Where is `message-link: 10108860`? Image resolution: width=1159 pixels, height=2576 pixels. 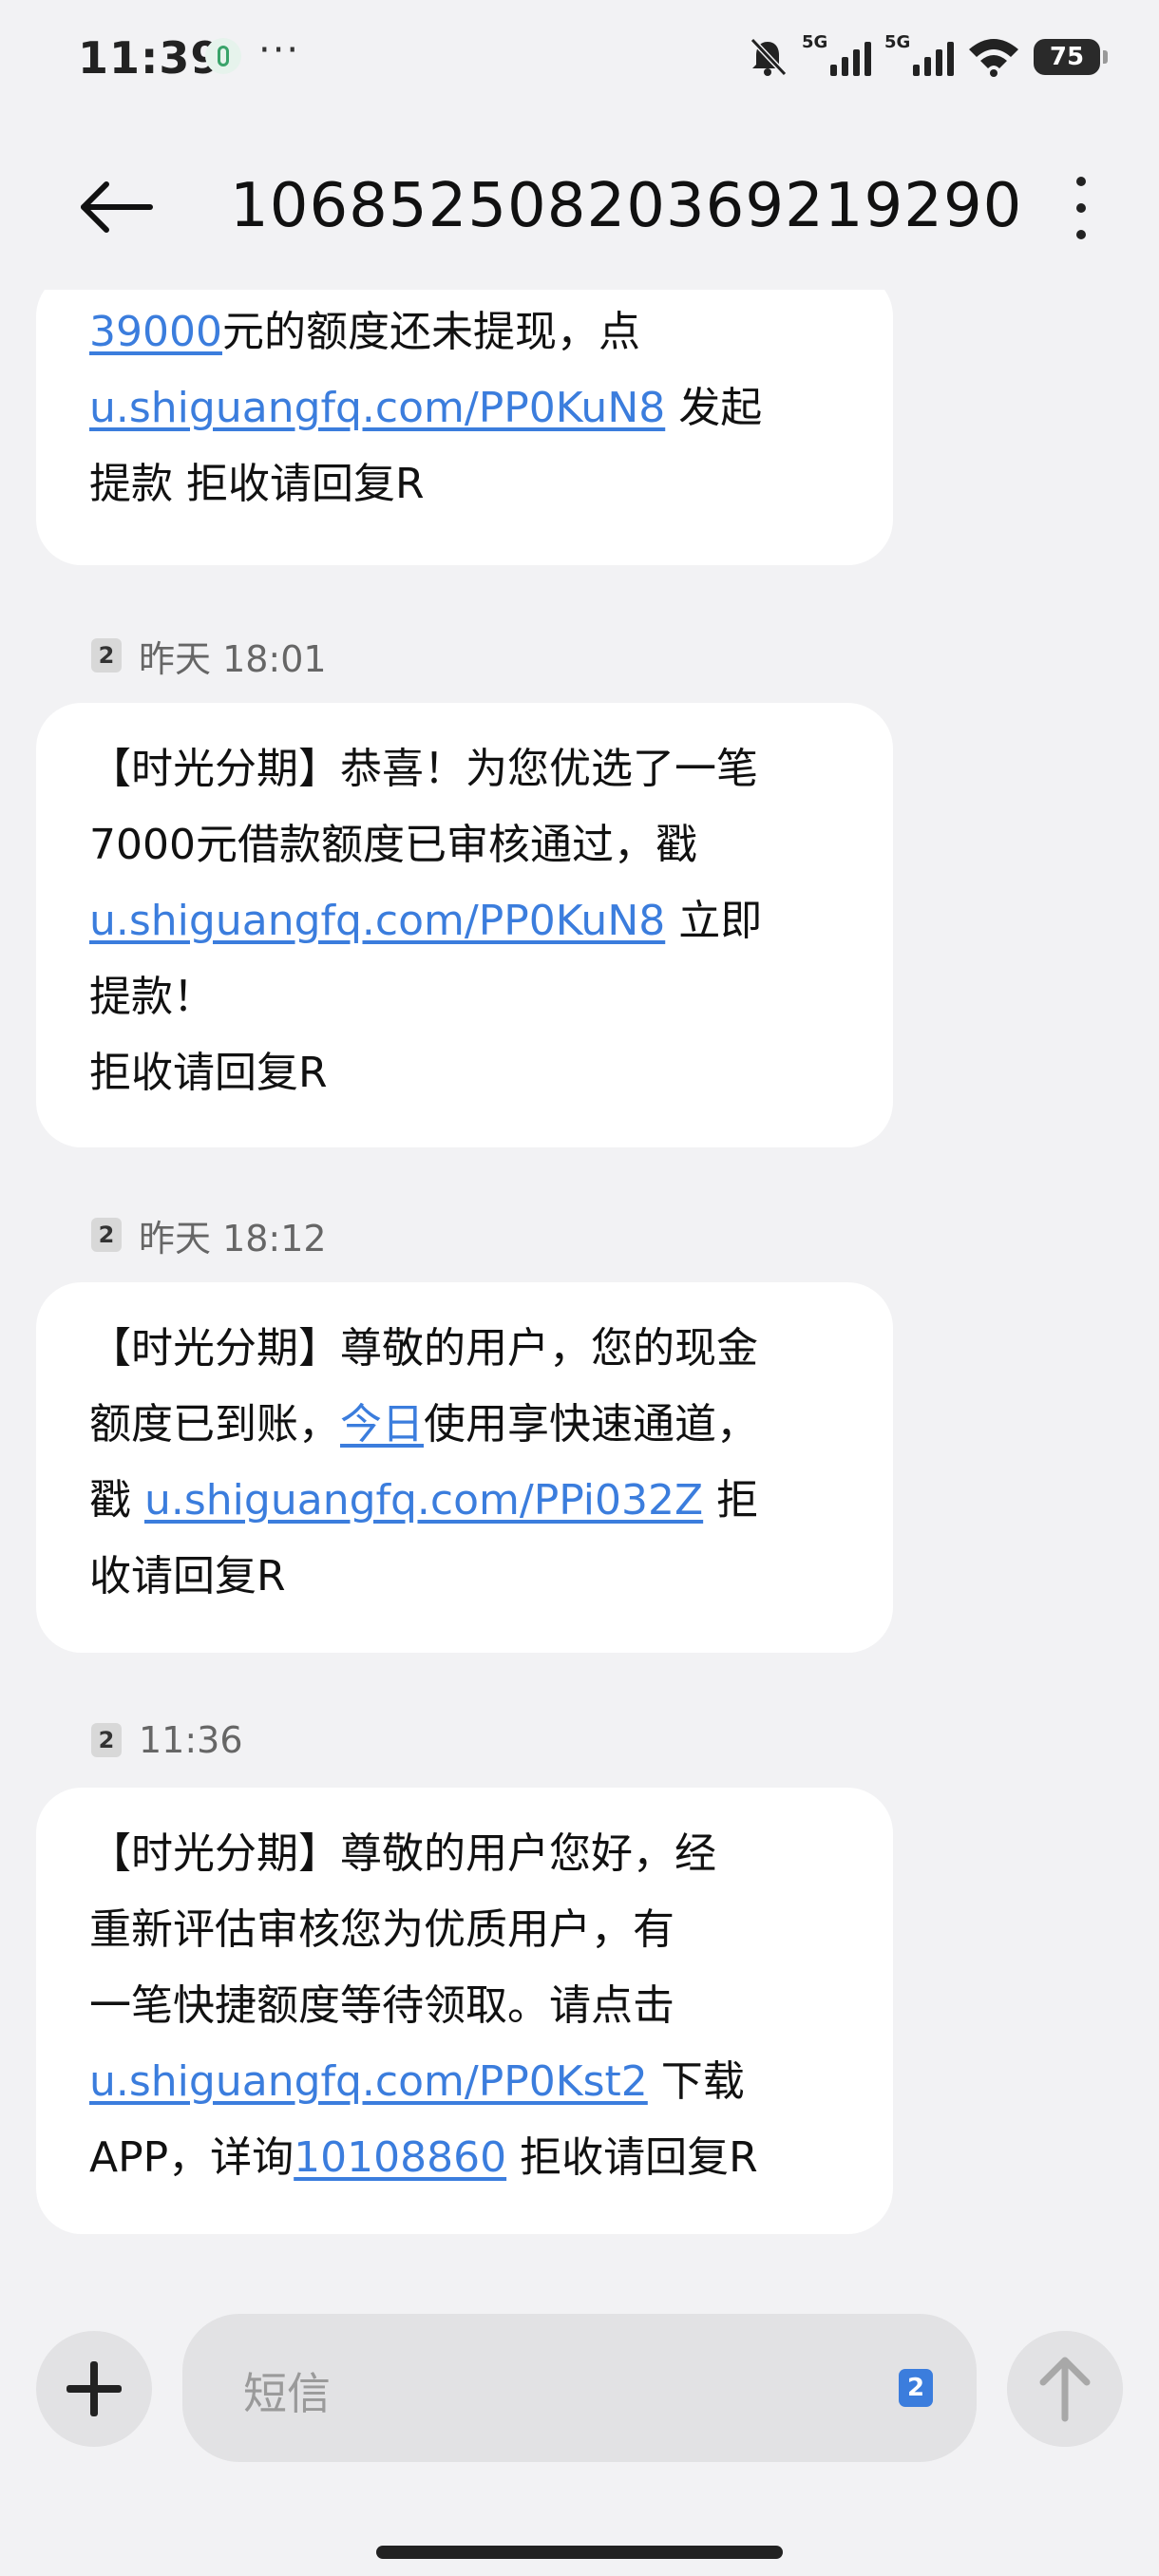
message-link: 10108860 is located at coordinates (400, 2157).